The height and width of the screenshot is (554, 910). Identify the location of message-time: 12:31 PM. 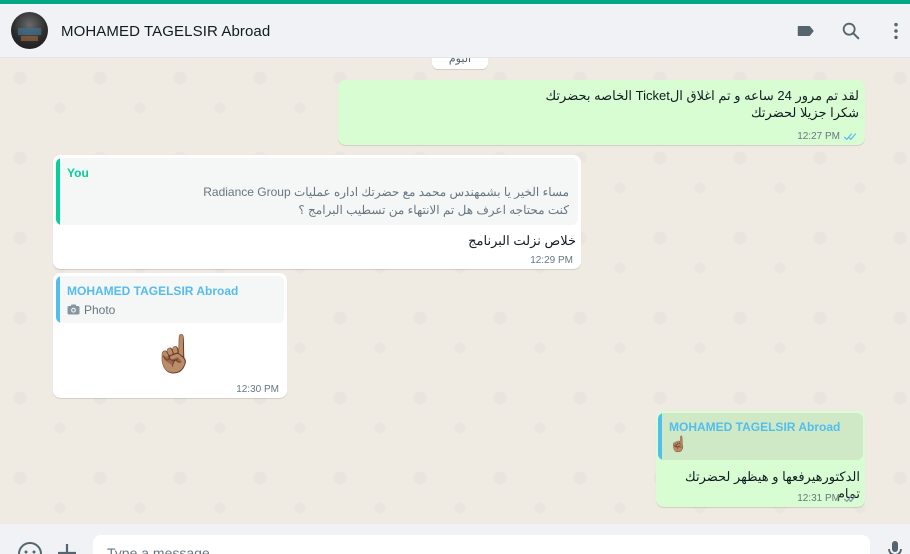
(818, 498).